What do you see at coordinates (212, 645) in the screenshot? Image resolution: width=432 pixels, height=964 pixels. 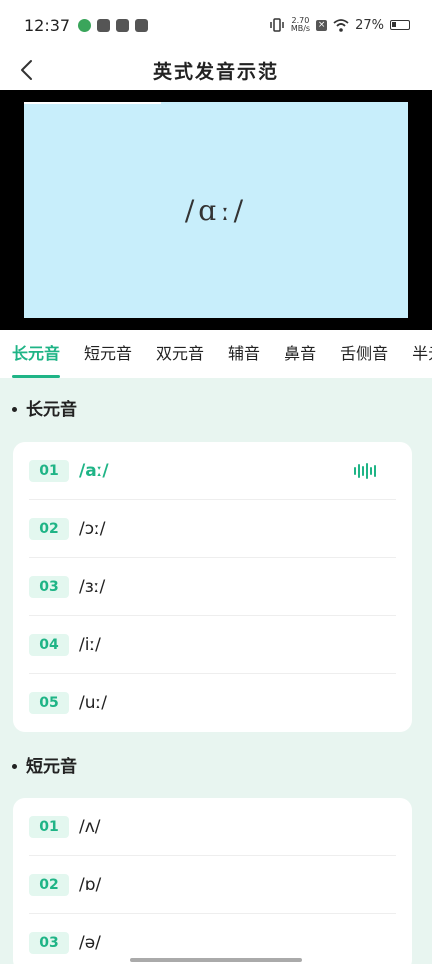 I see `list-item: 04 /iː/` at bounding box center [212, 645].